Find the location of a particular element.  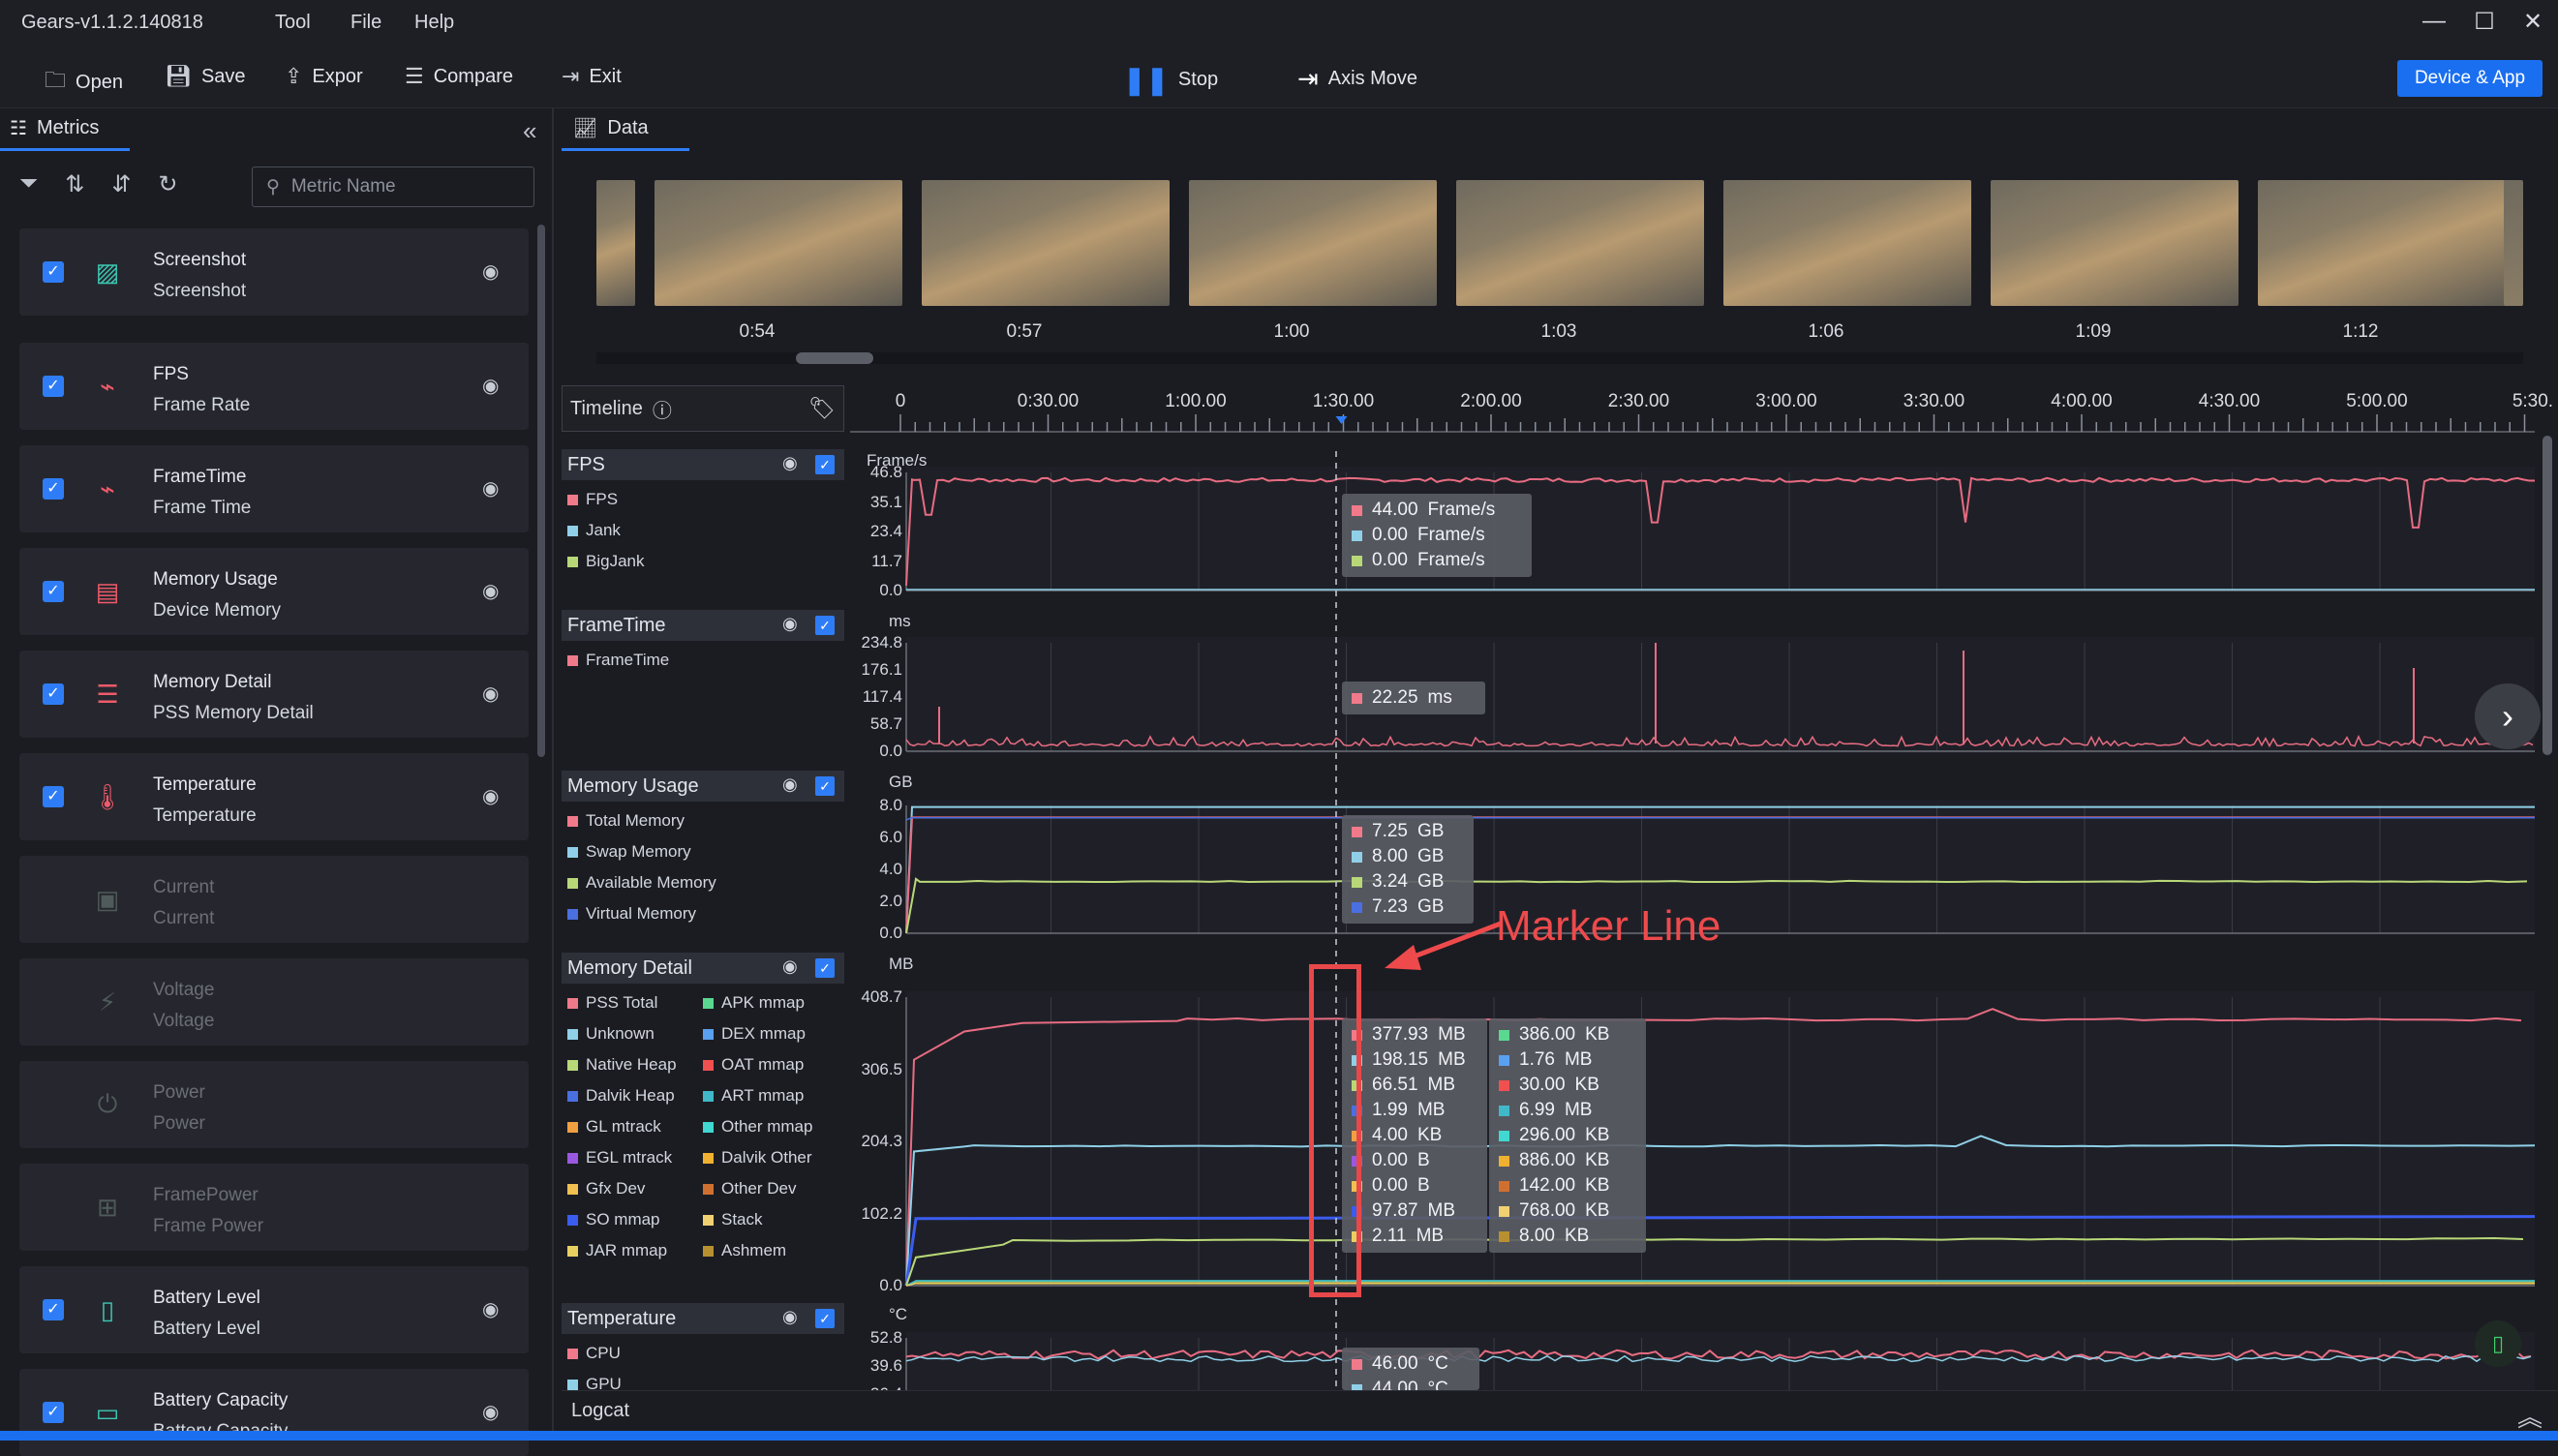

tooltip-row: 22.25 ms is located at coordinates (1414, 698).